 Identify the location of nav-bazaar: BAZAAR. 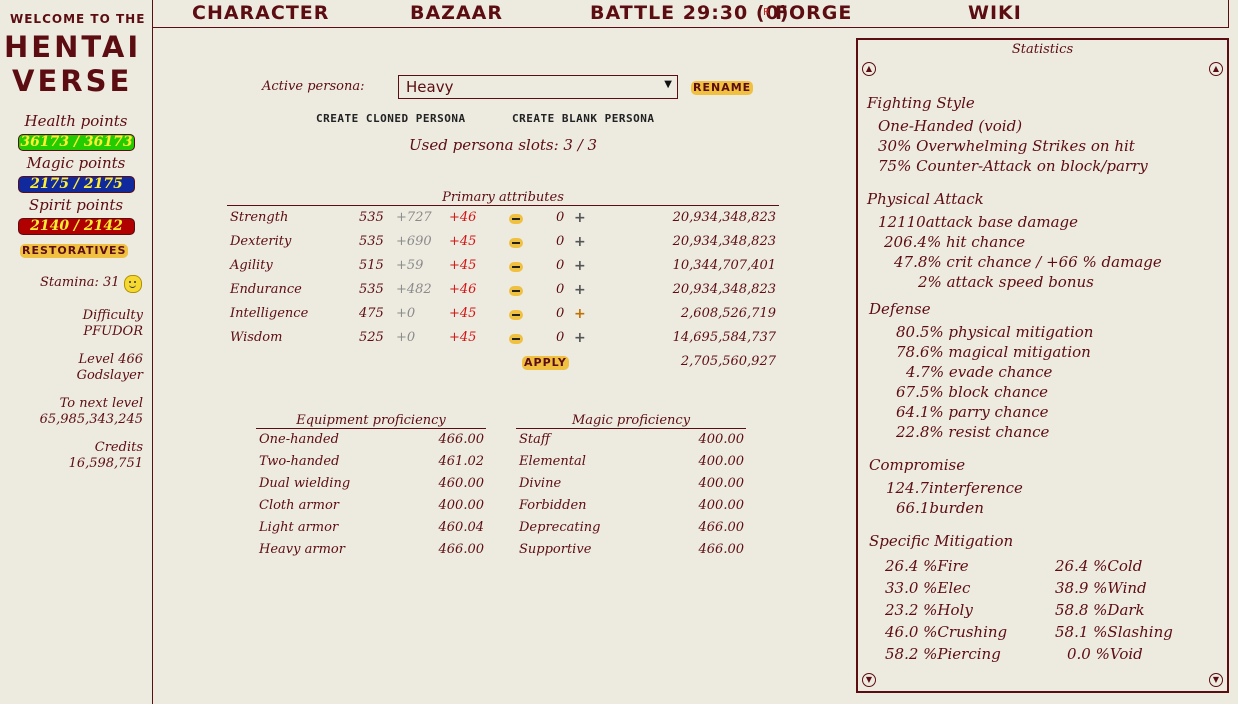
(456, 13).